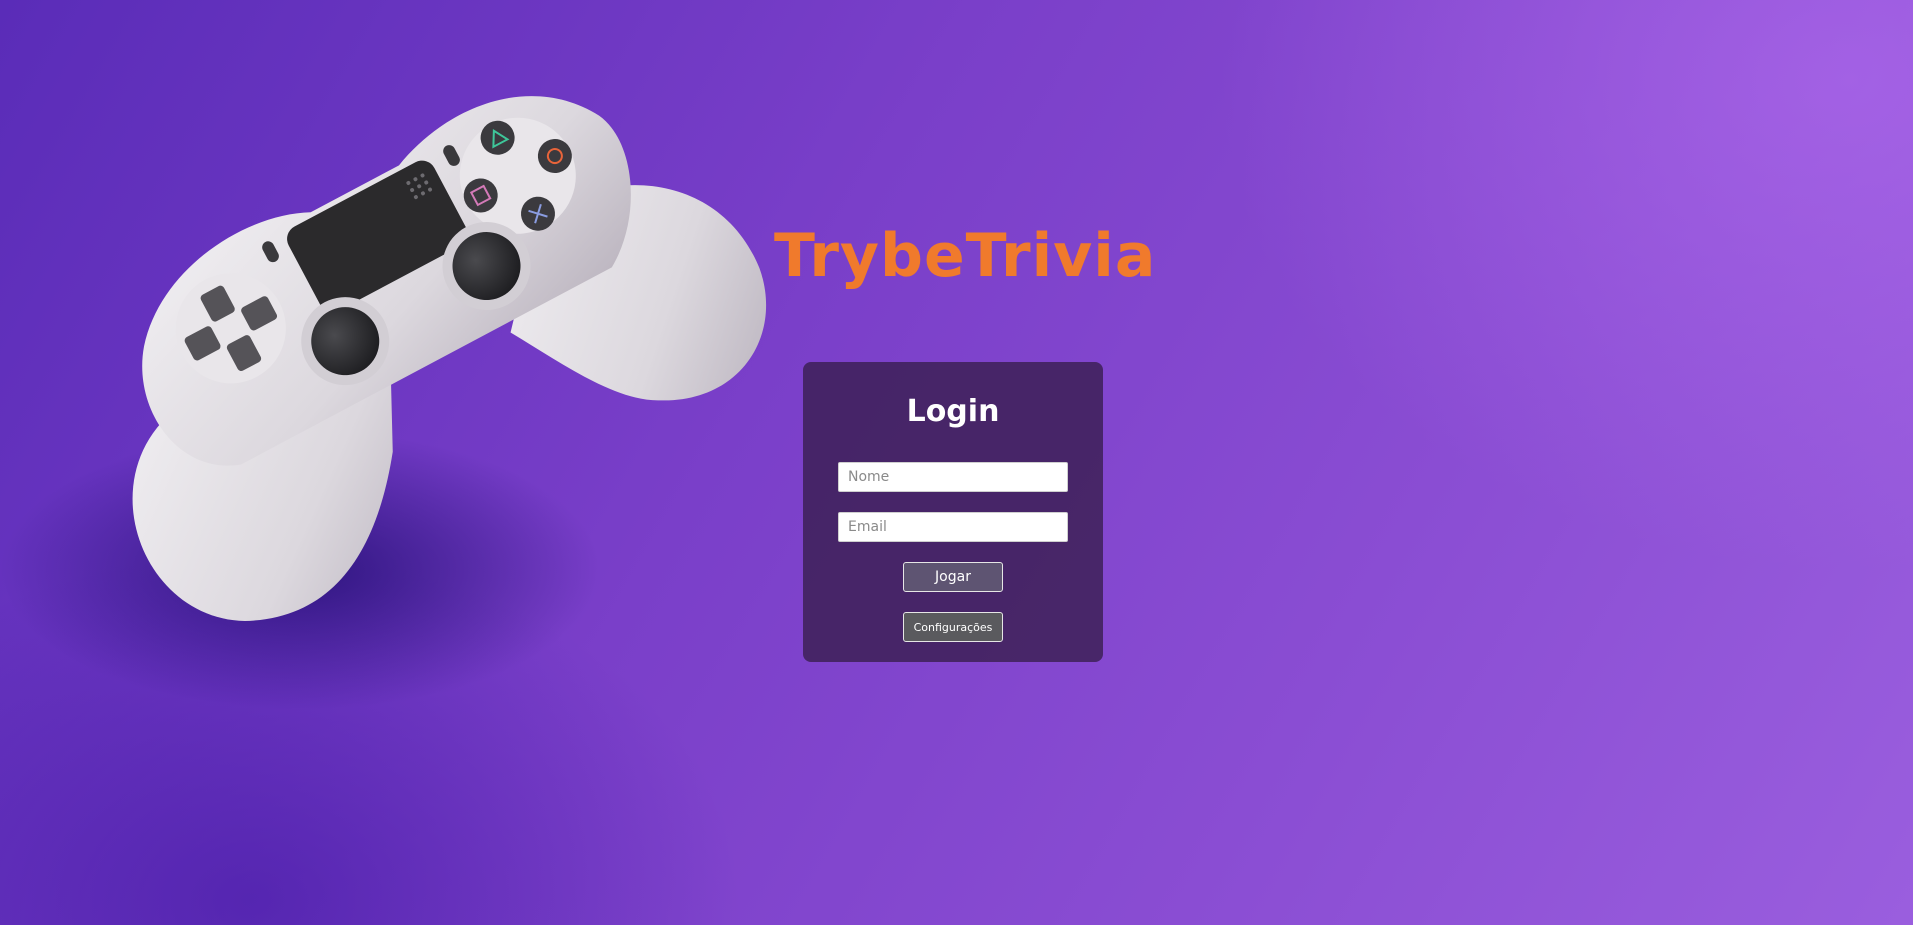 This screenshot has height=925, width=1913. What do you see at coordinates (953, 477) in the screenshot?
I see `name-input` at bounding box center [953, 477].